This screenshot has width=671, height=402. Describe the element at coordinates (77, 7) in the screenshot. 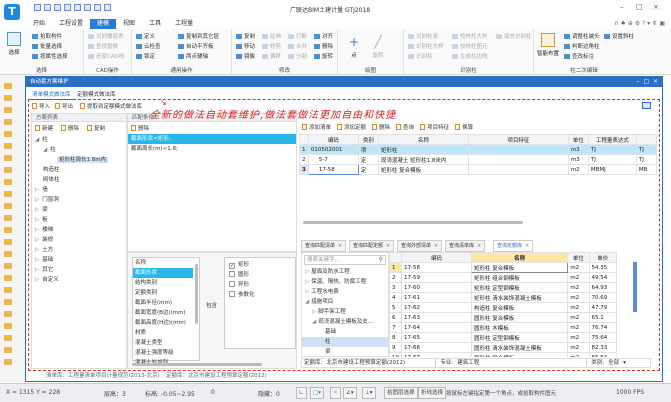

I see `redo-icon` at that location.